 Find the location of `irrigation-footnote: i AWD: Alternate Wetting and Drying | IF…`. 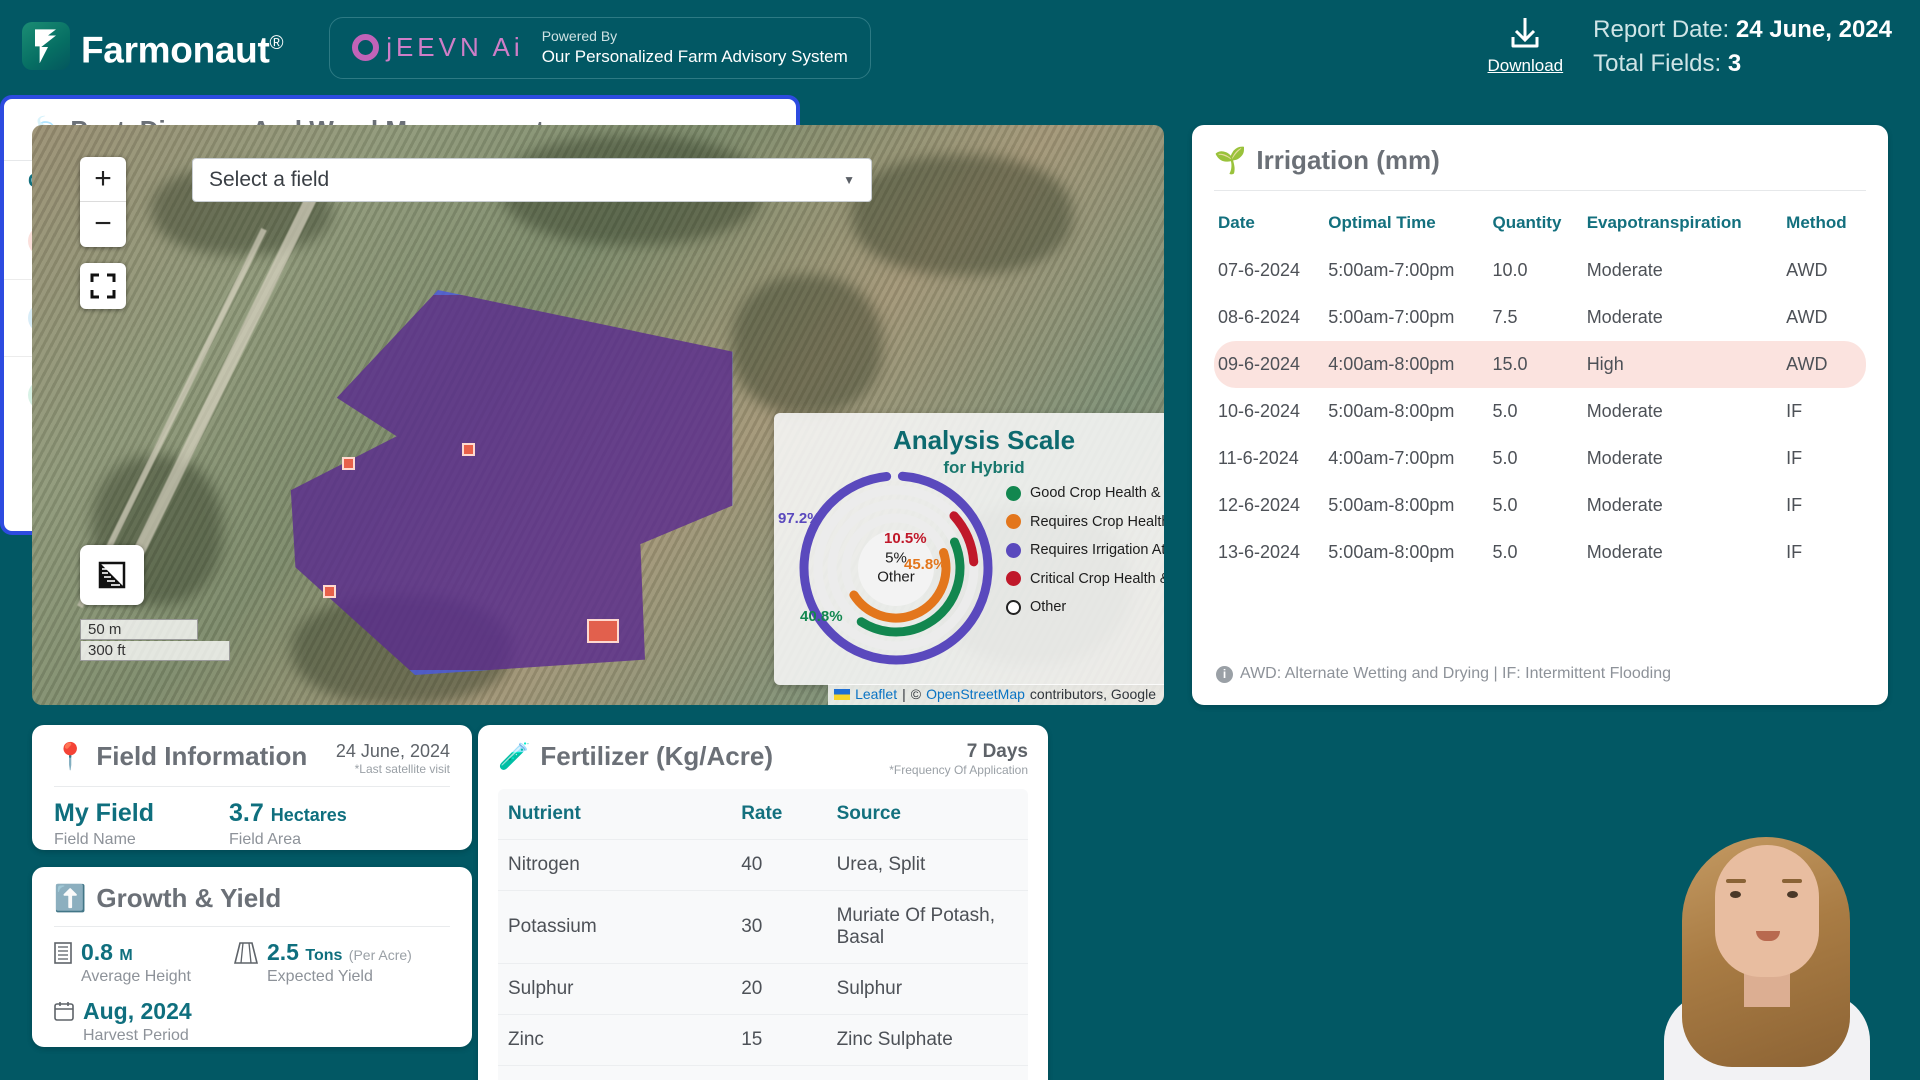

irrigation-footnote: i AWD: Alternate Wetting and Drying | IF… is located at coordinates (1443, 674).